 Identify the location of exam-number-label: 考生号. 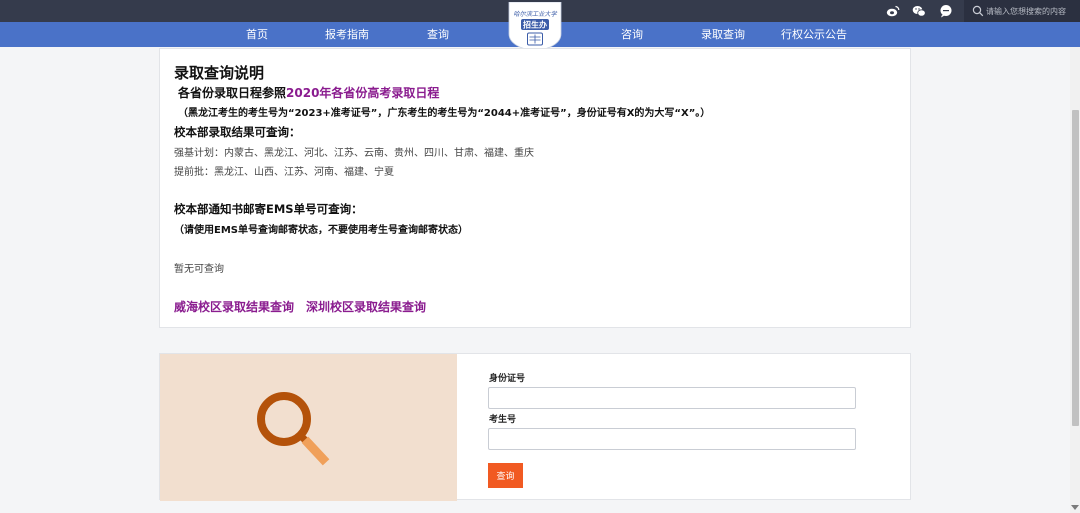
(503, 420).